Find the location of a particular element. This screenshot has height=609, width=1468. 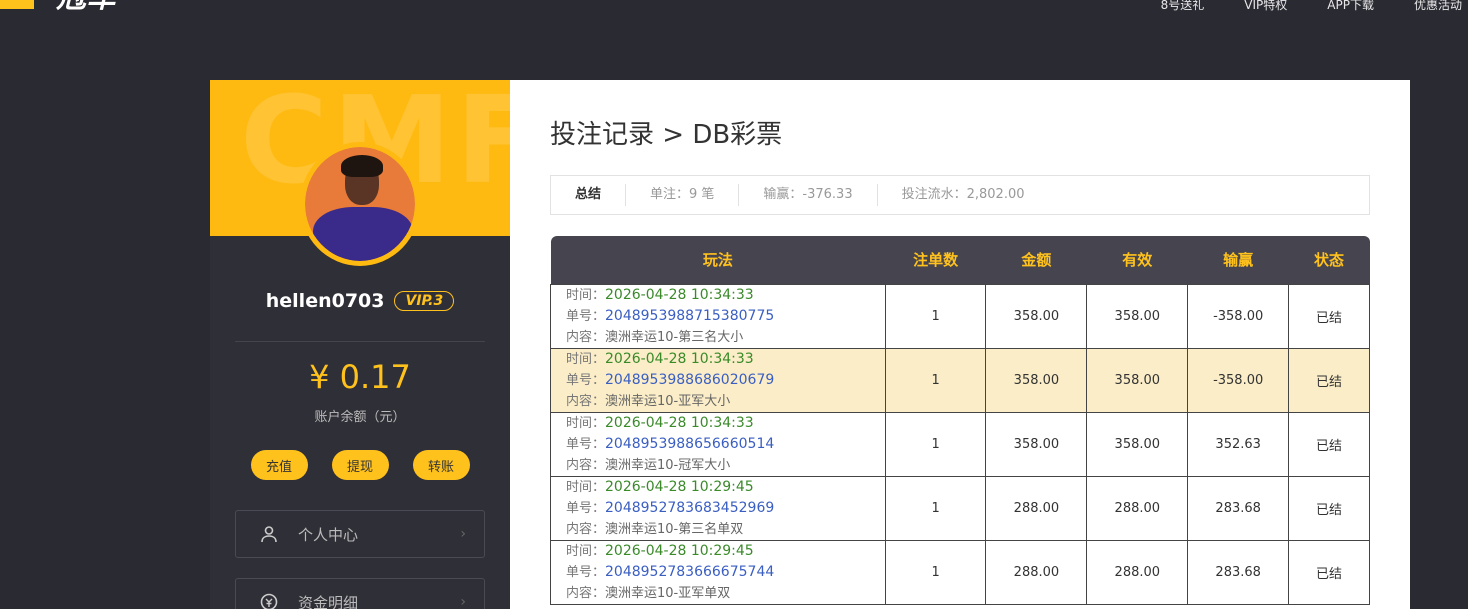

header-valid: 有效 is located at coordinates (1137, 260).